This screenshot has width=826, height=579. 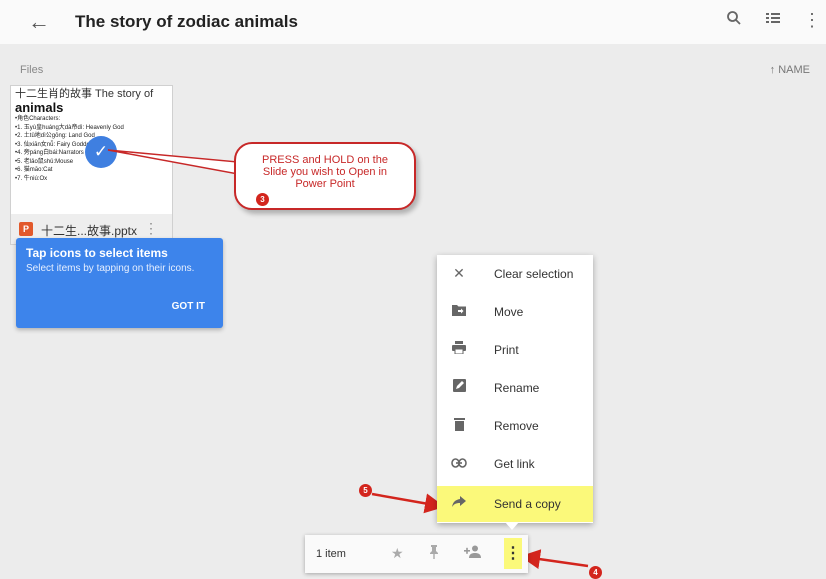 I want to click on selection-action-bar: 1 item ★ ⋮, so click(x=416, y=554).